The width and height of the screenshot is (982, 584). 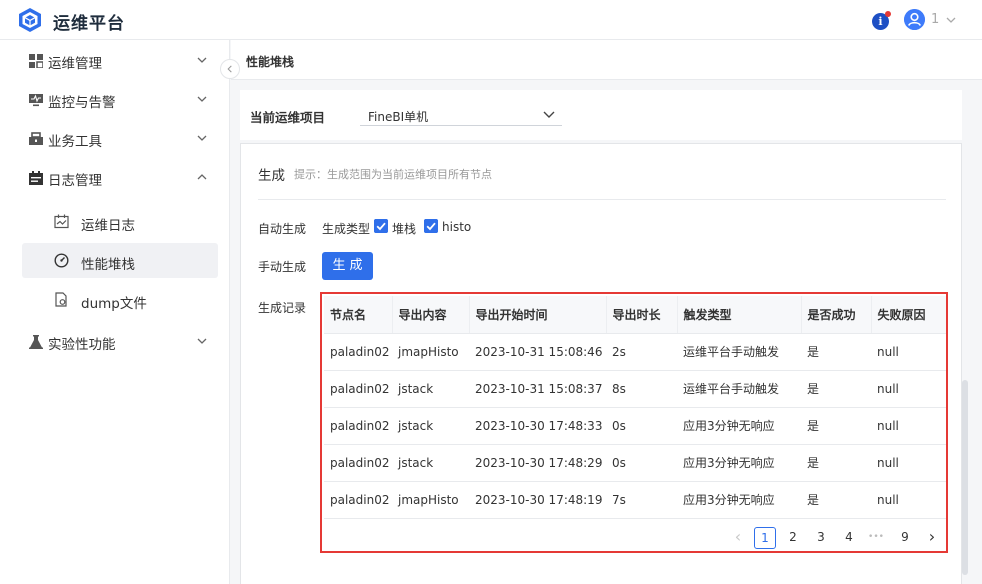 What do you see at coordinates (457, 227) in the screenshot?
I see `checkbox-histo-label: histo` at bounding box center [457, 227].